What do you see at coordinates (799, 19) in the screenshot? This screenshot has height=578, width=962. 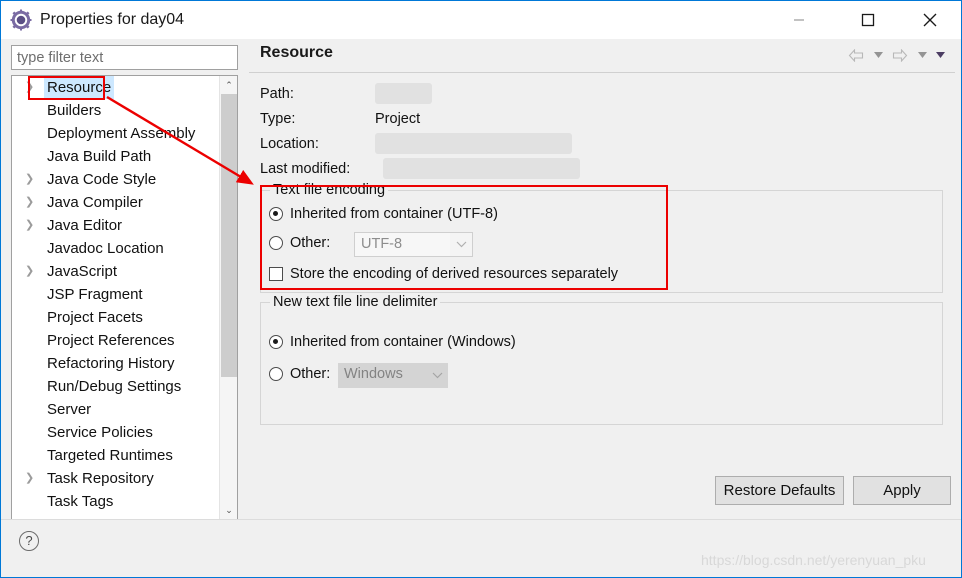 I see `minimize-button` at bounding box center [799, 19].